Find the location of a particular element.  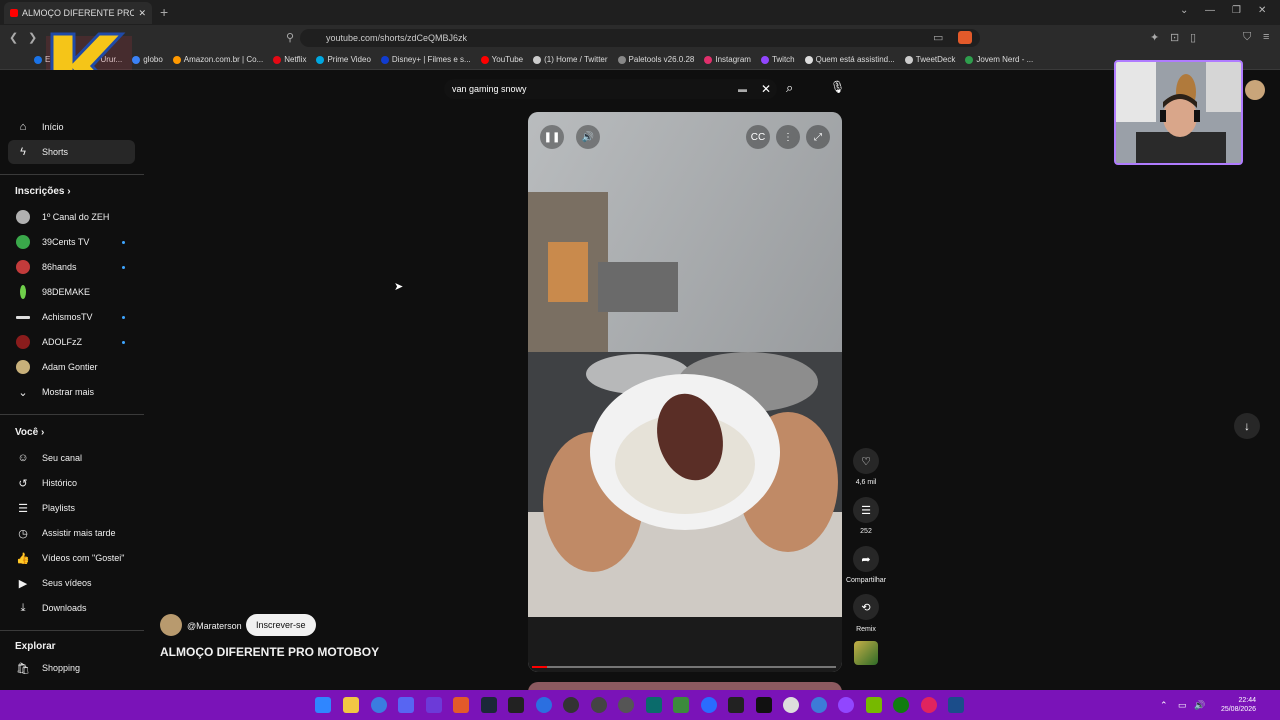

subscriptions-heading: Inscrições › is located at coordinates (43, 191).